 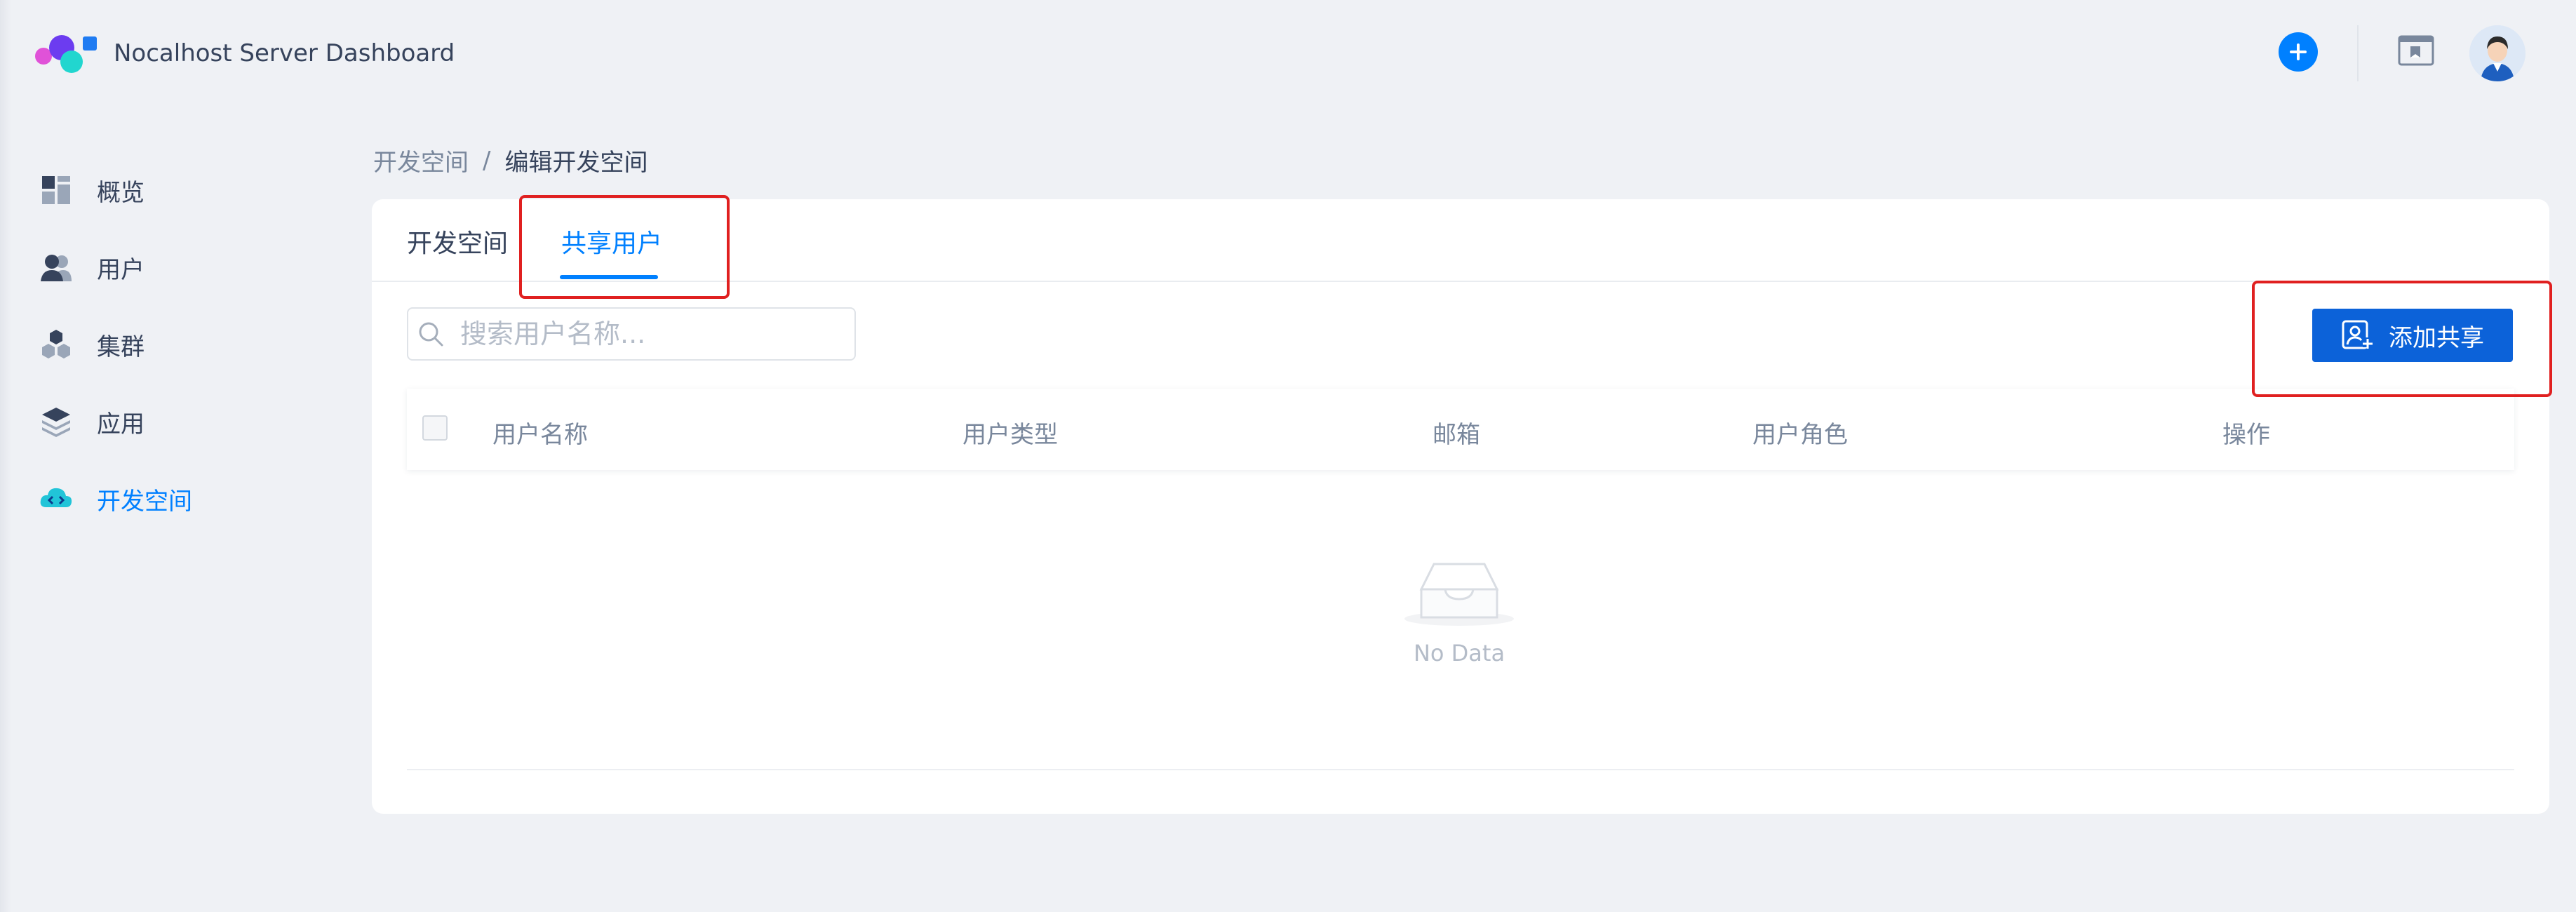 What do you see at coordinates (56, 499) in the screenshot?
I see `cloud-code-icon` at bounding box center [56, 499].